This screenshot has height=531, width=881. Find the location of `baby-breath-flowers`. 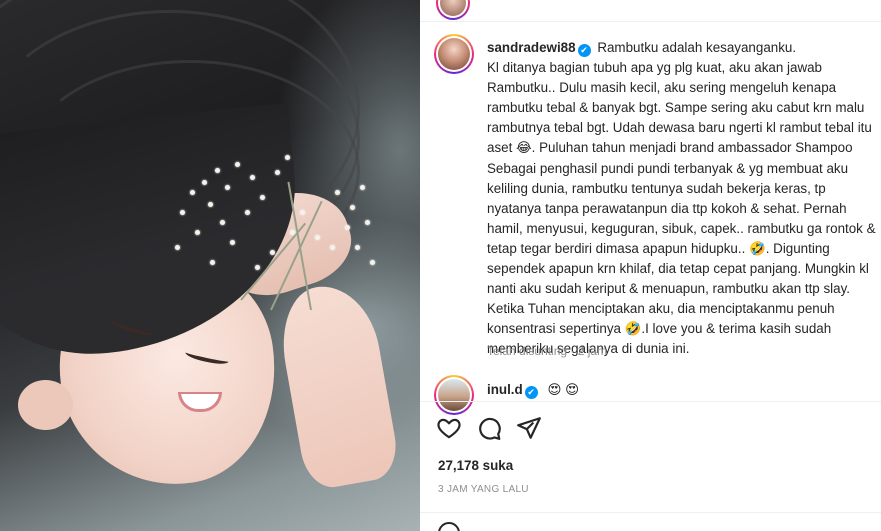

baby-breath-flowers is located at coordinates (275, 230).